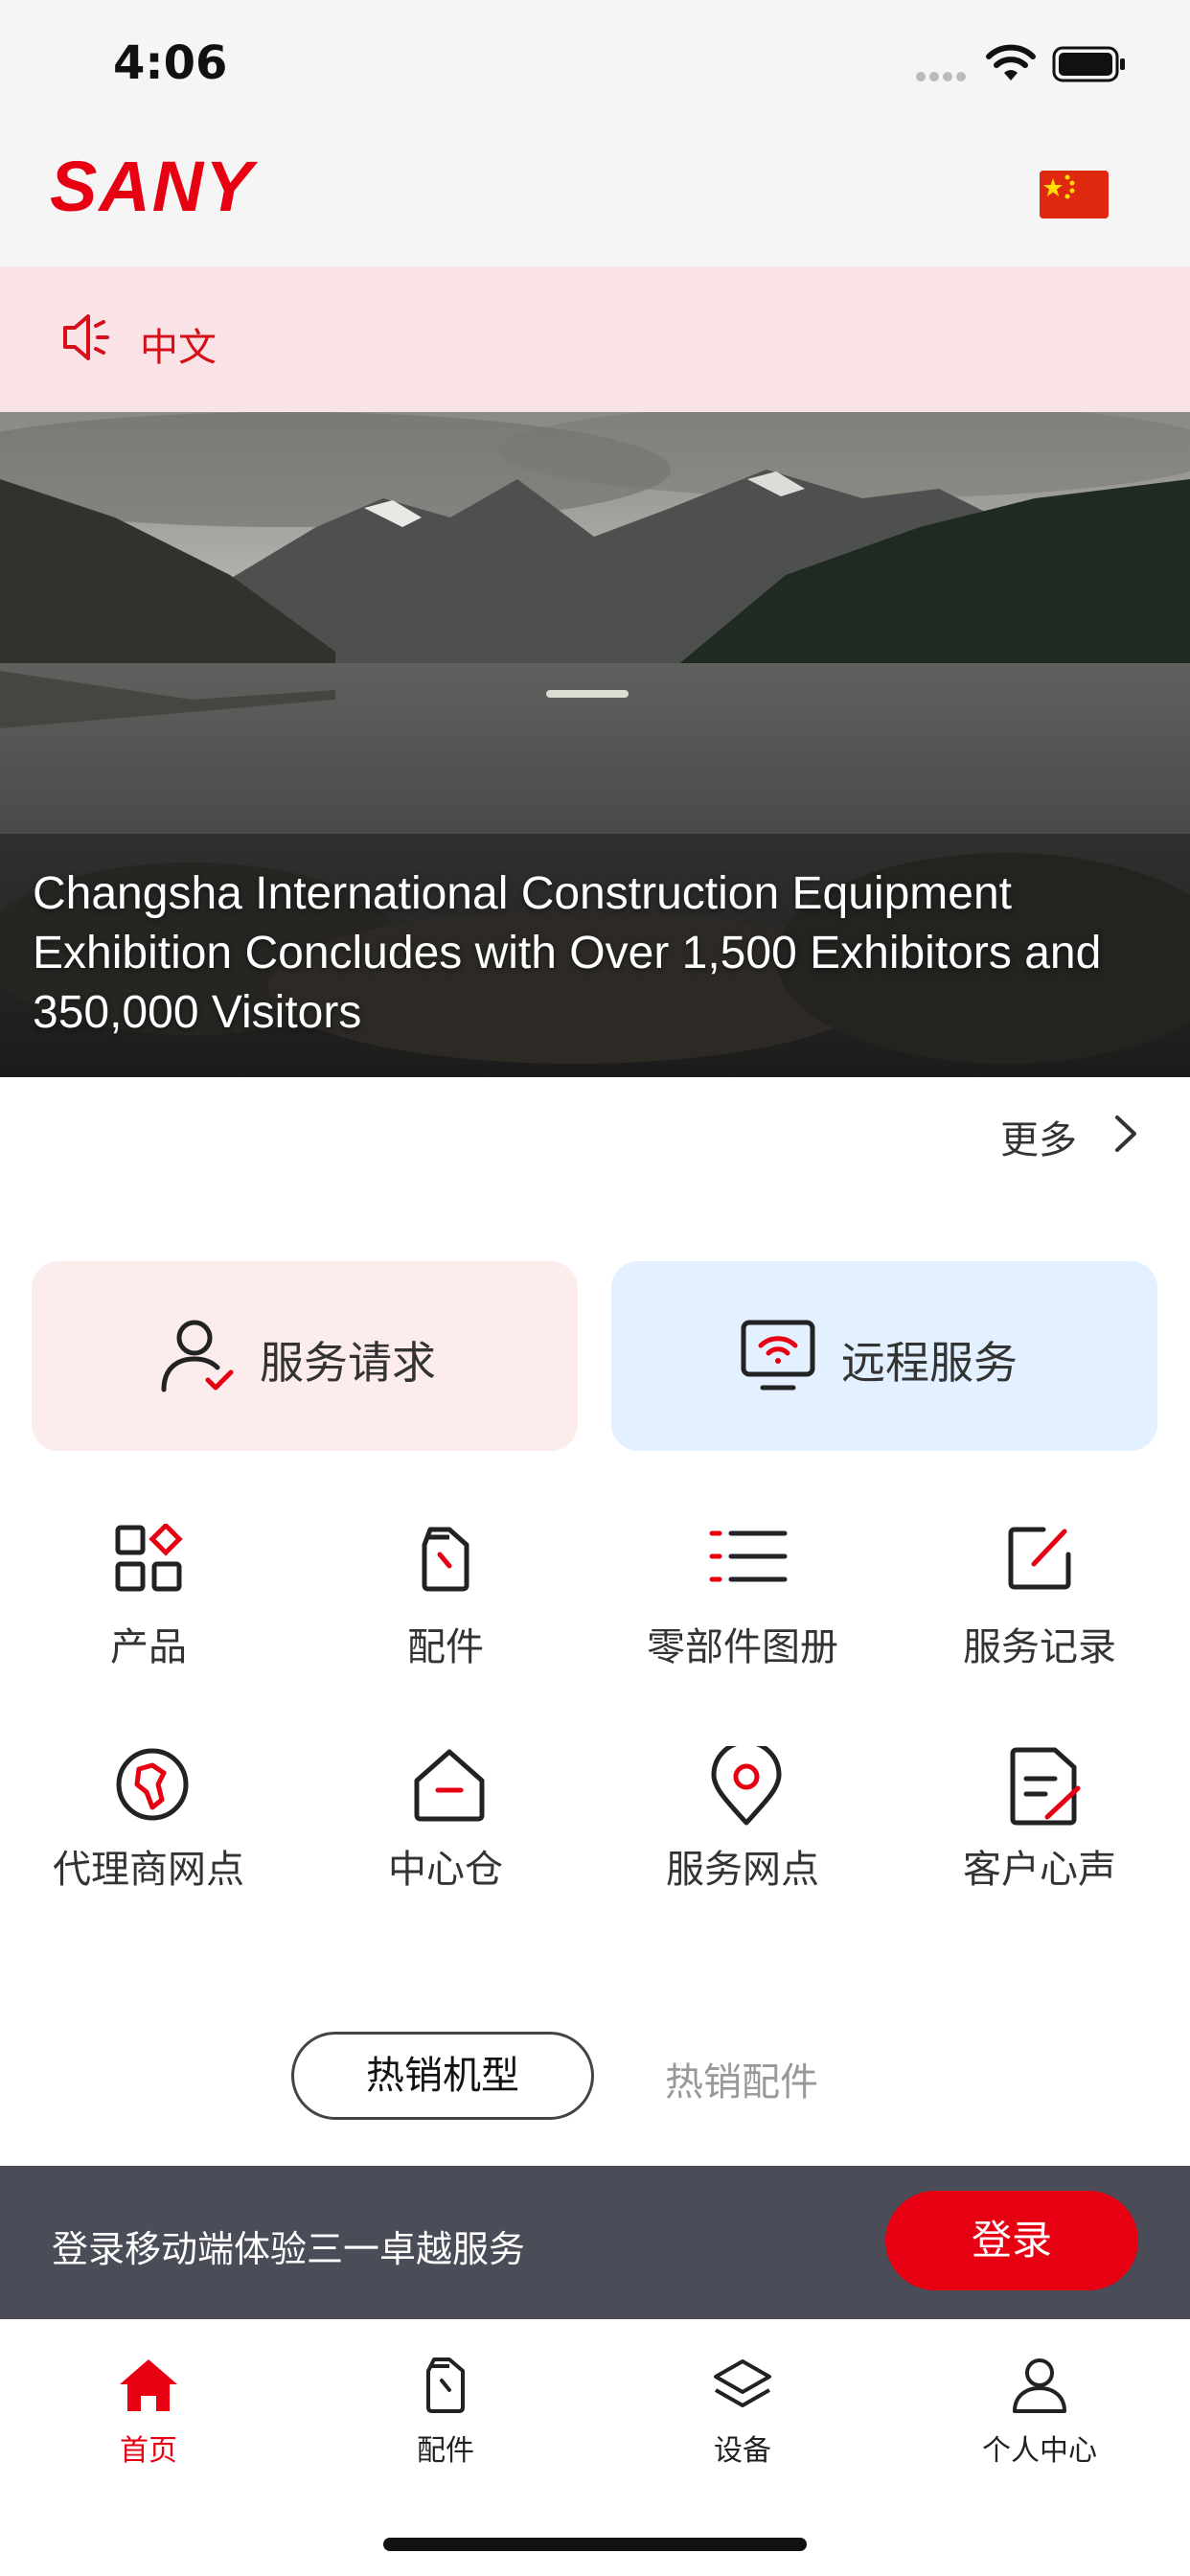 This screenshot has width=1190, height=2576. I want to click on grid-label: 配件, so click(445, 1647).